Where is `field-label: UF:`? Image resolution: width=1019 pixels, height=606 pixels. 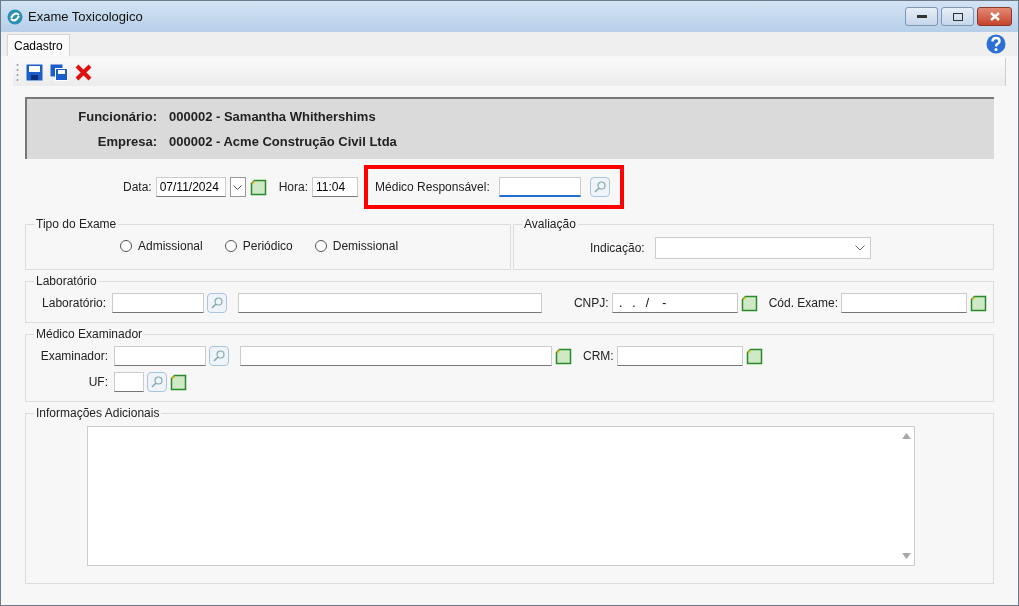
field-label: UF: is located at coordinates (97, 382).